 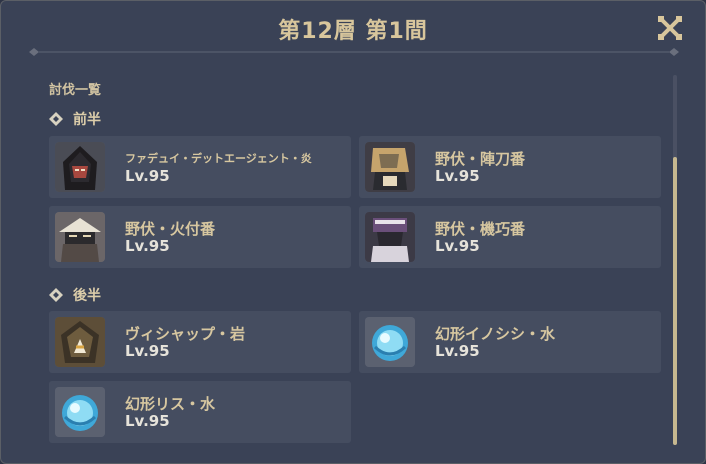 I want to click on enemy-name: 幻形イノシシ・水, so click(x=495, y=334).